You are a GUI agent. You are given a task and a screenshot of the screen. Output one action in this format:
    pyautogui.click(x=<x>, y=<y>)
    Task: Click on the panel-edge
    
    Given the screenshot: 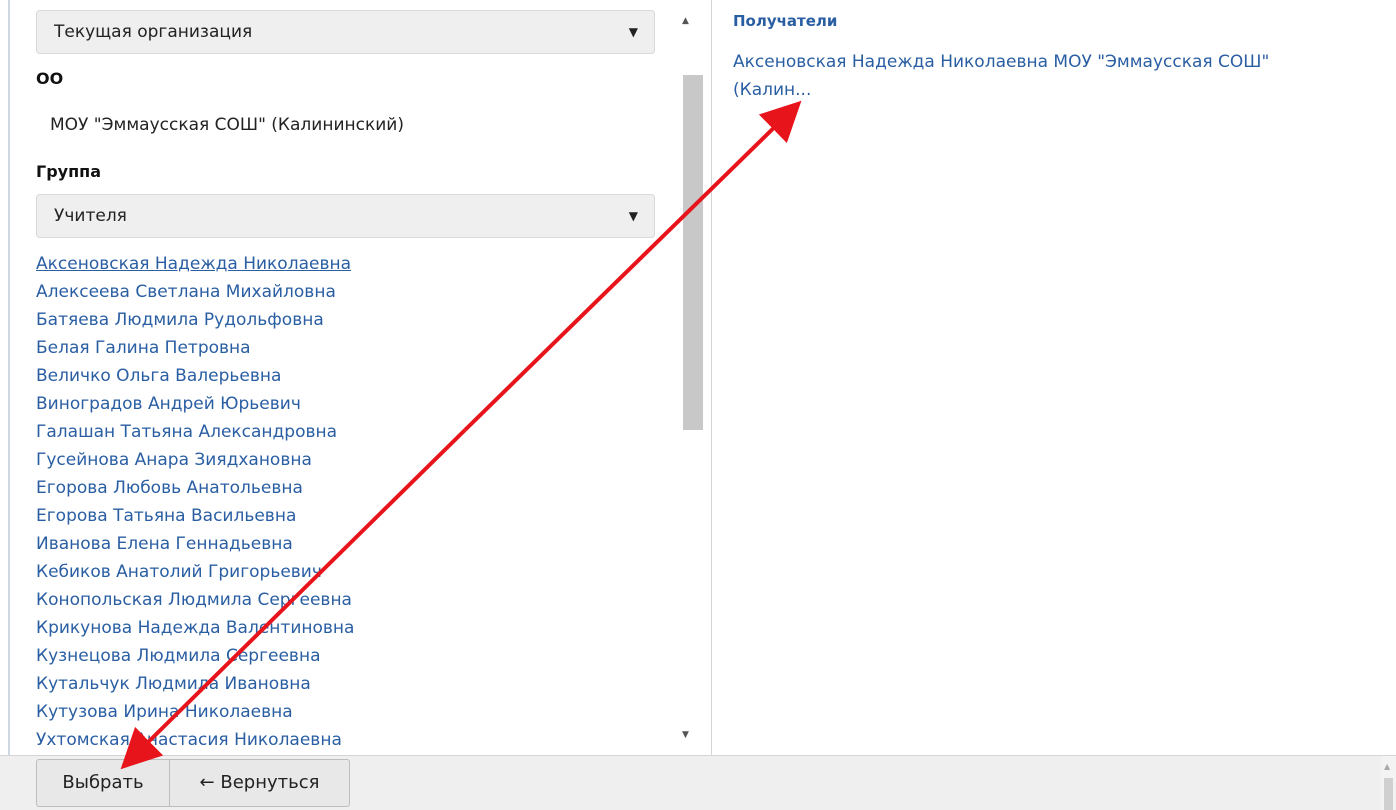 What is the action you would take?
    pyautogui.click(x=9, y=377)
    